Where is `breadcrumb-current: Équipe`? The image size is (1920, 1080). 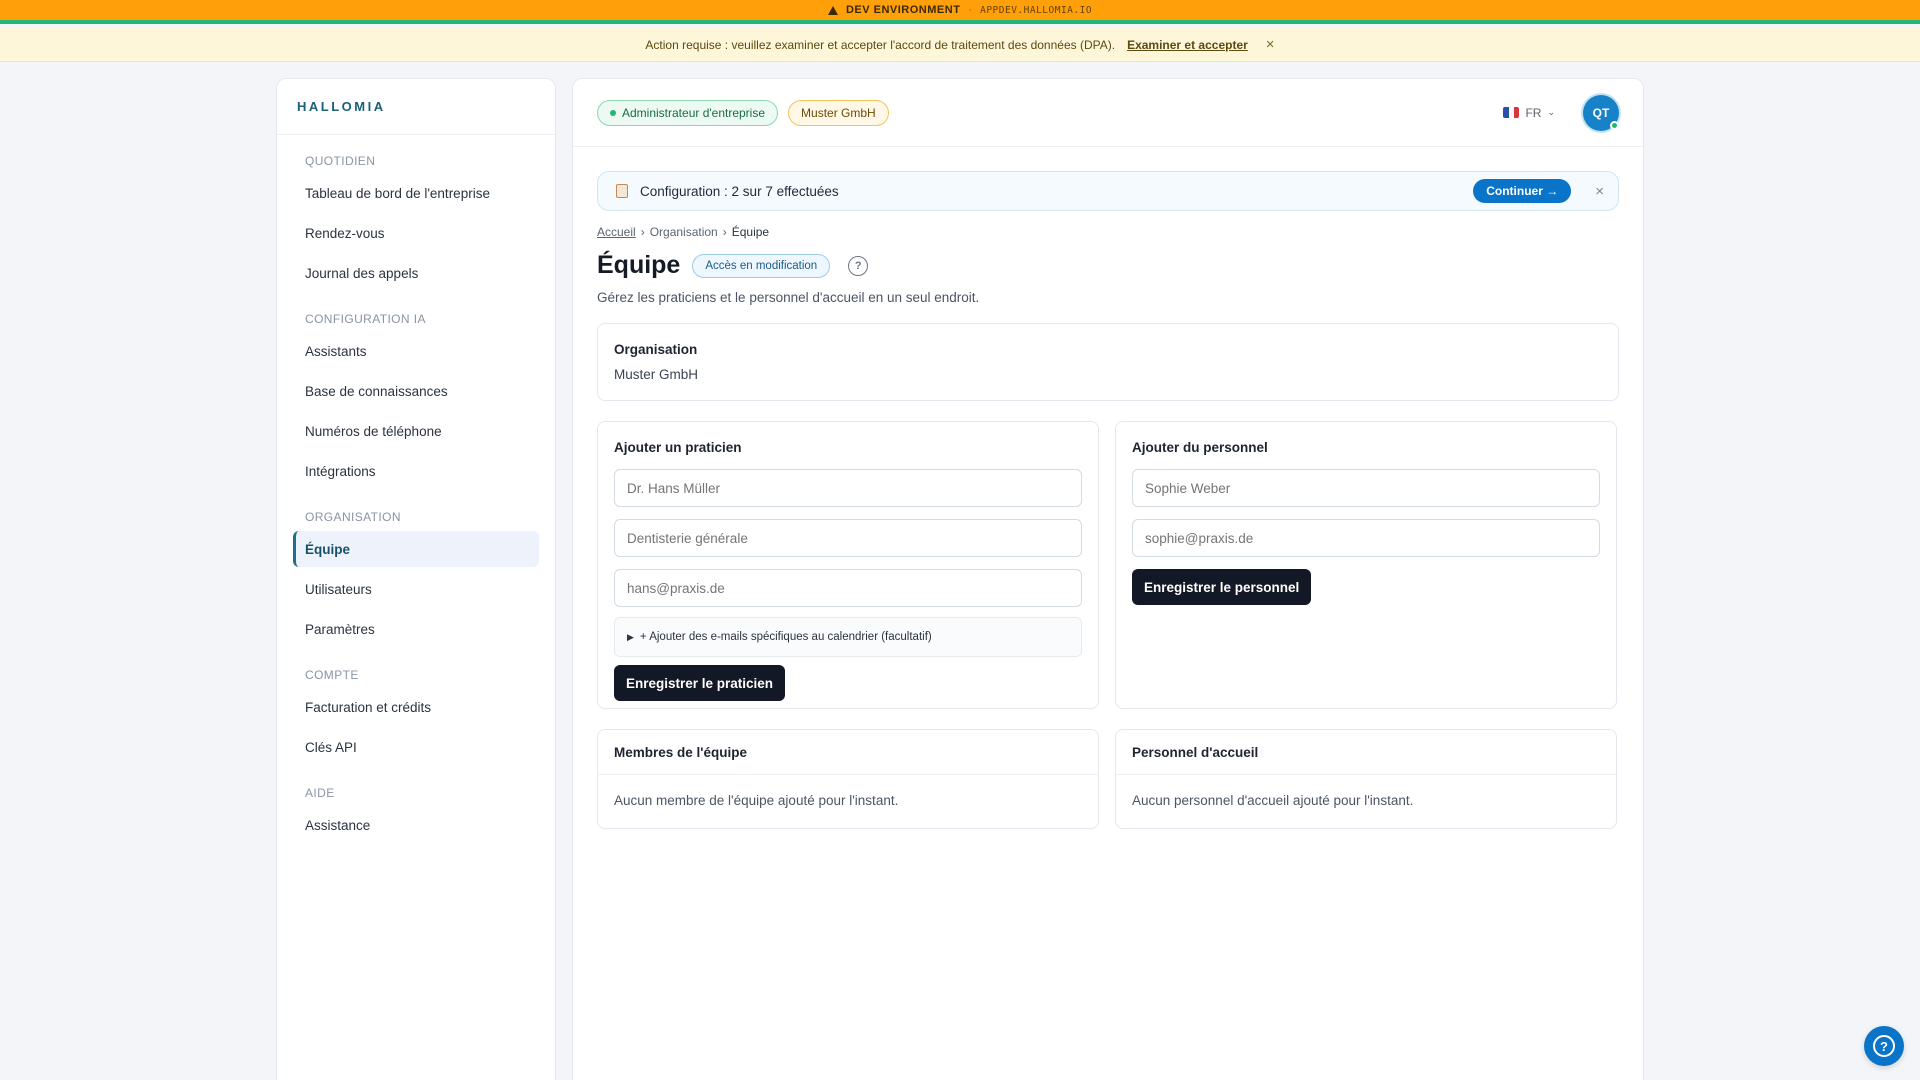
breadcrumb-current: Équipe is located at coordinates (750, 232).